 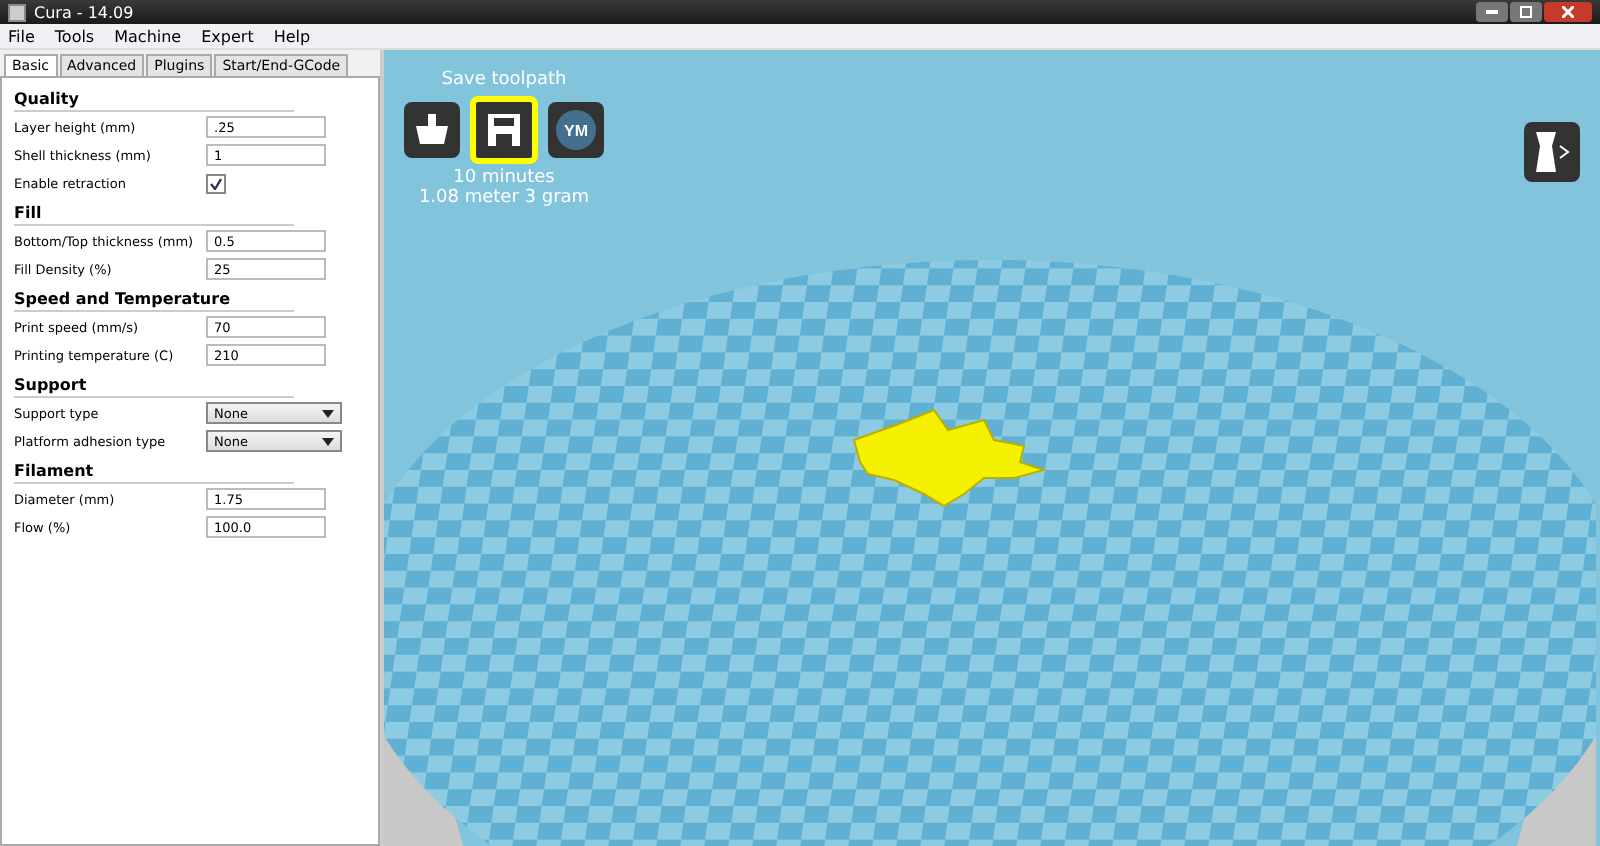 What do you see at coordinates (154, 387) in the screenshot?
I see `section-heading: Support` at bounding box center [154, 387].